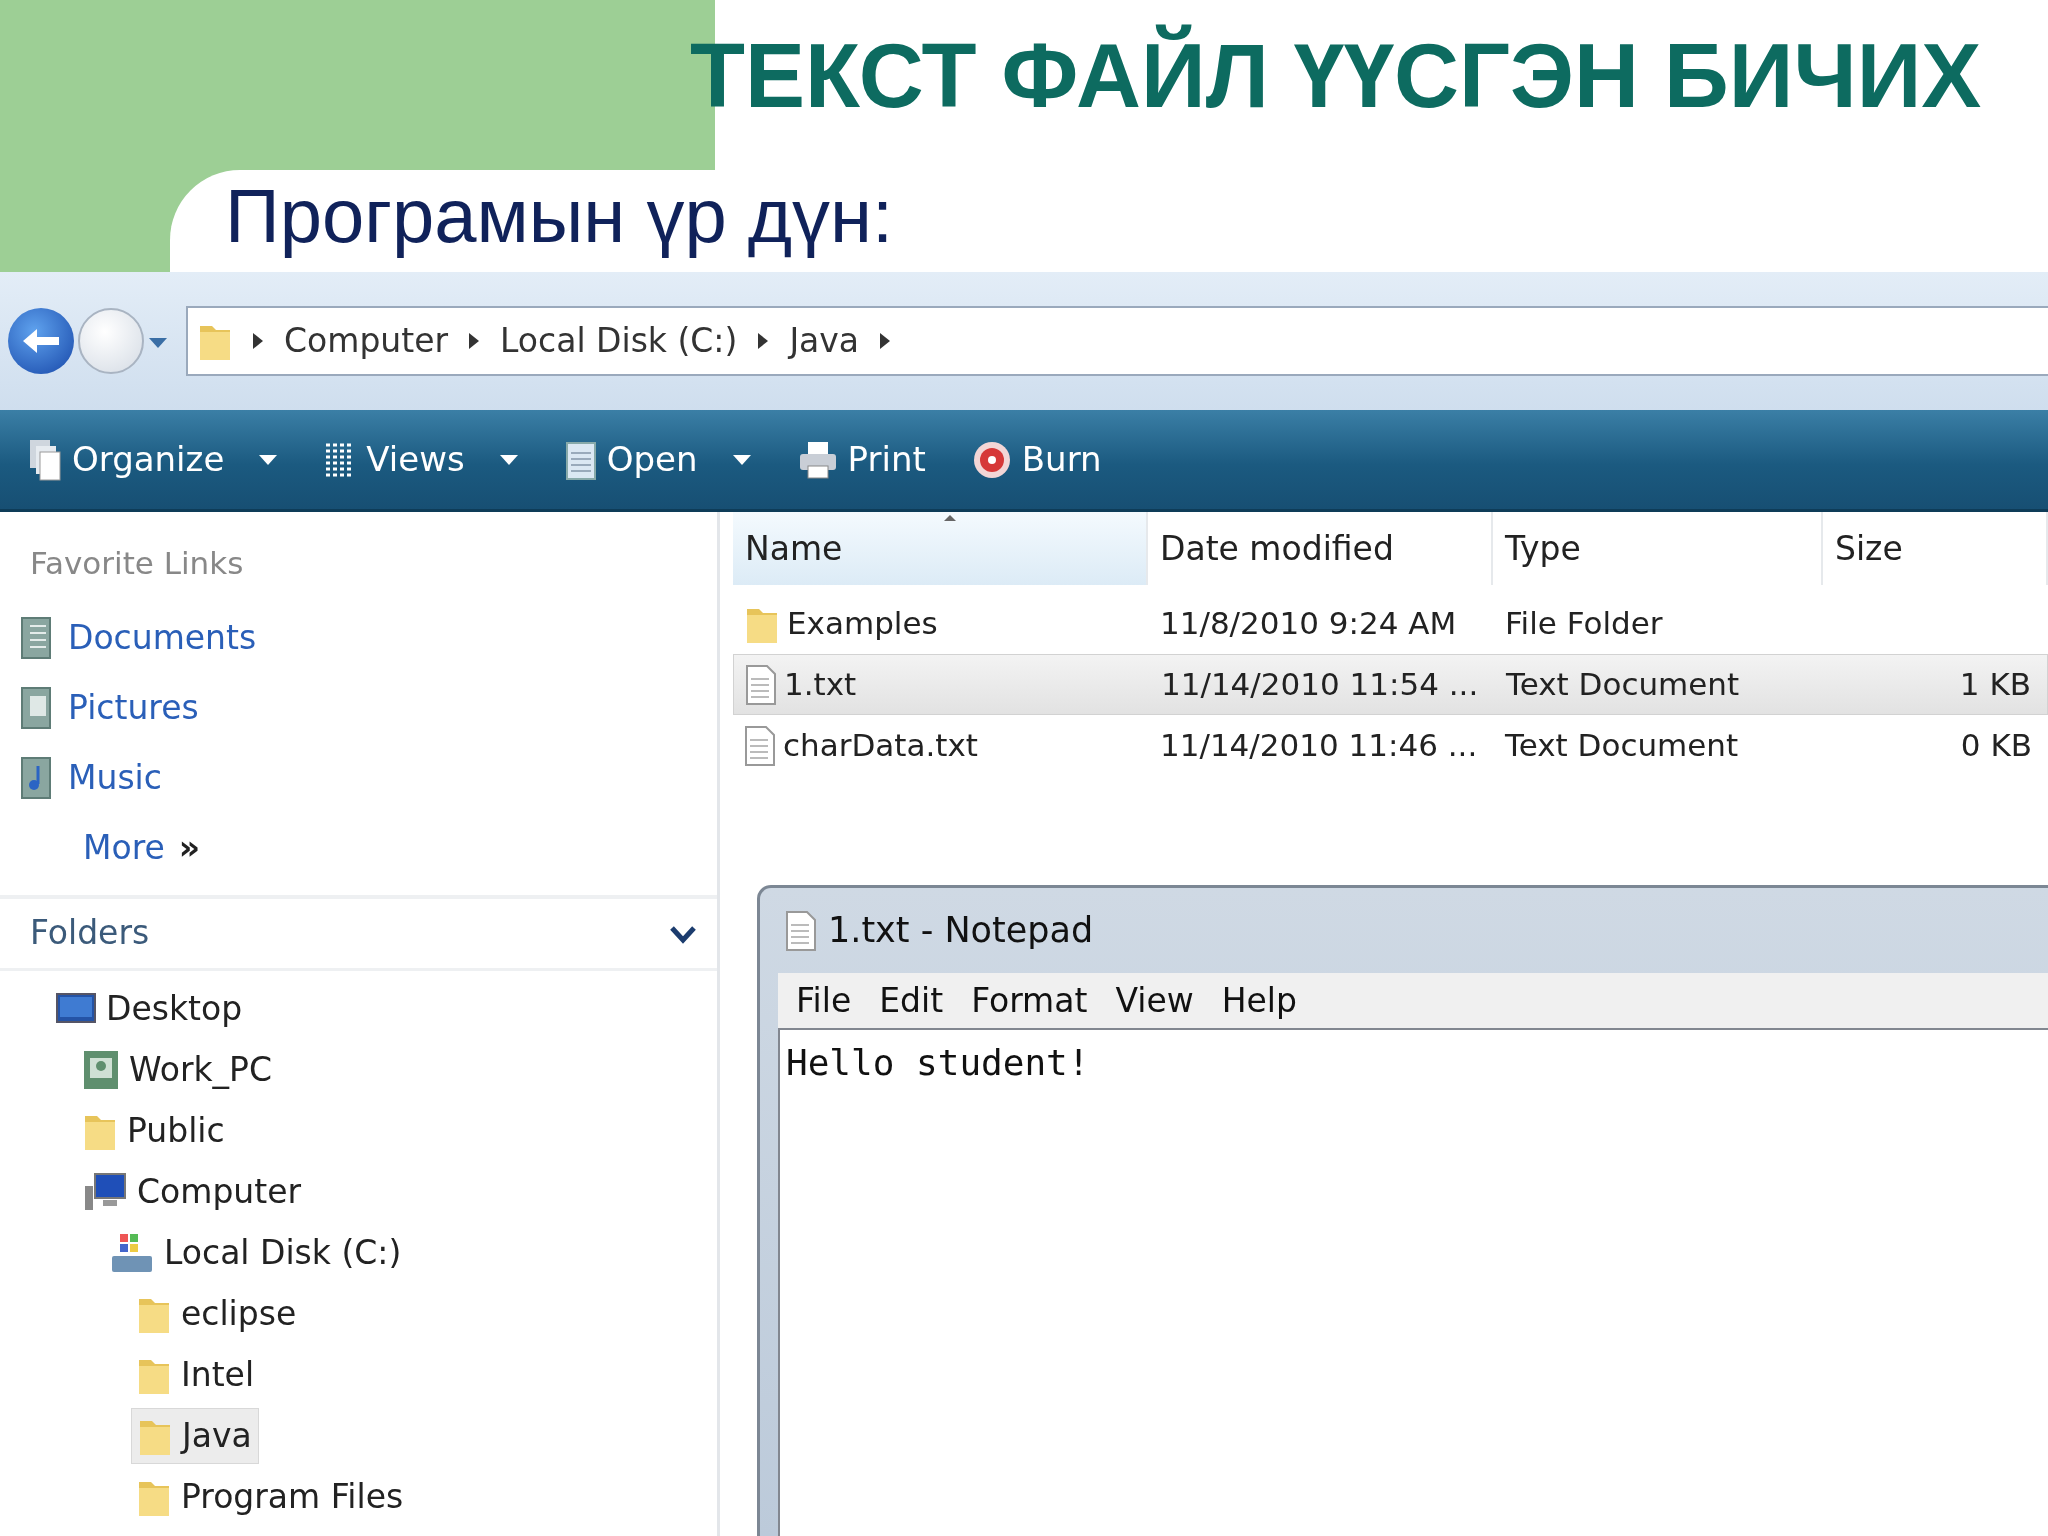 The height and width of the screenshot is (1536, 2048). What do you see at coordinates (1117, 341) in the screenshot?
I see `address-bar: Computer Local Disk (C:) Java` at bounding box center [1117, 341].